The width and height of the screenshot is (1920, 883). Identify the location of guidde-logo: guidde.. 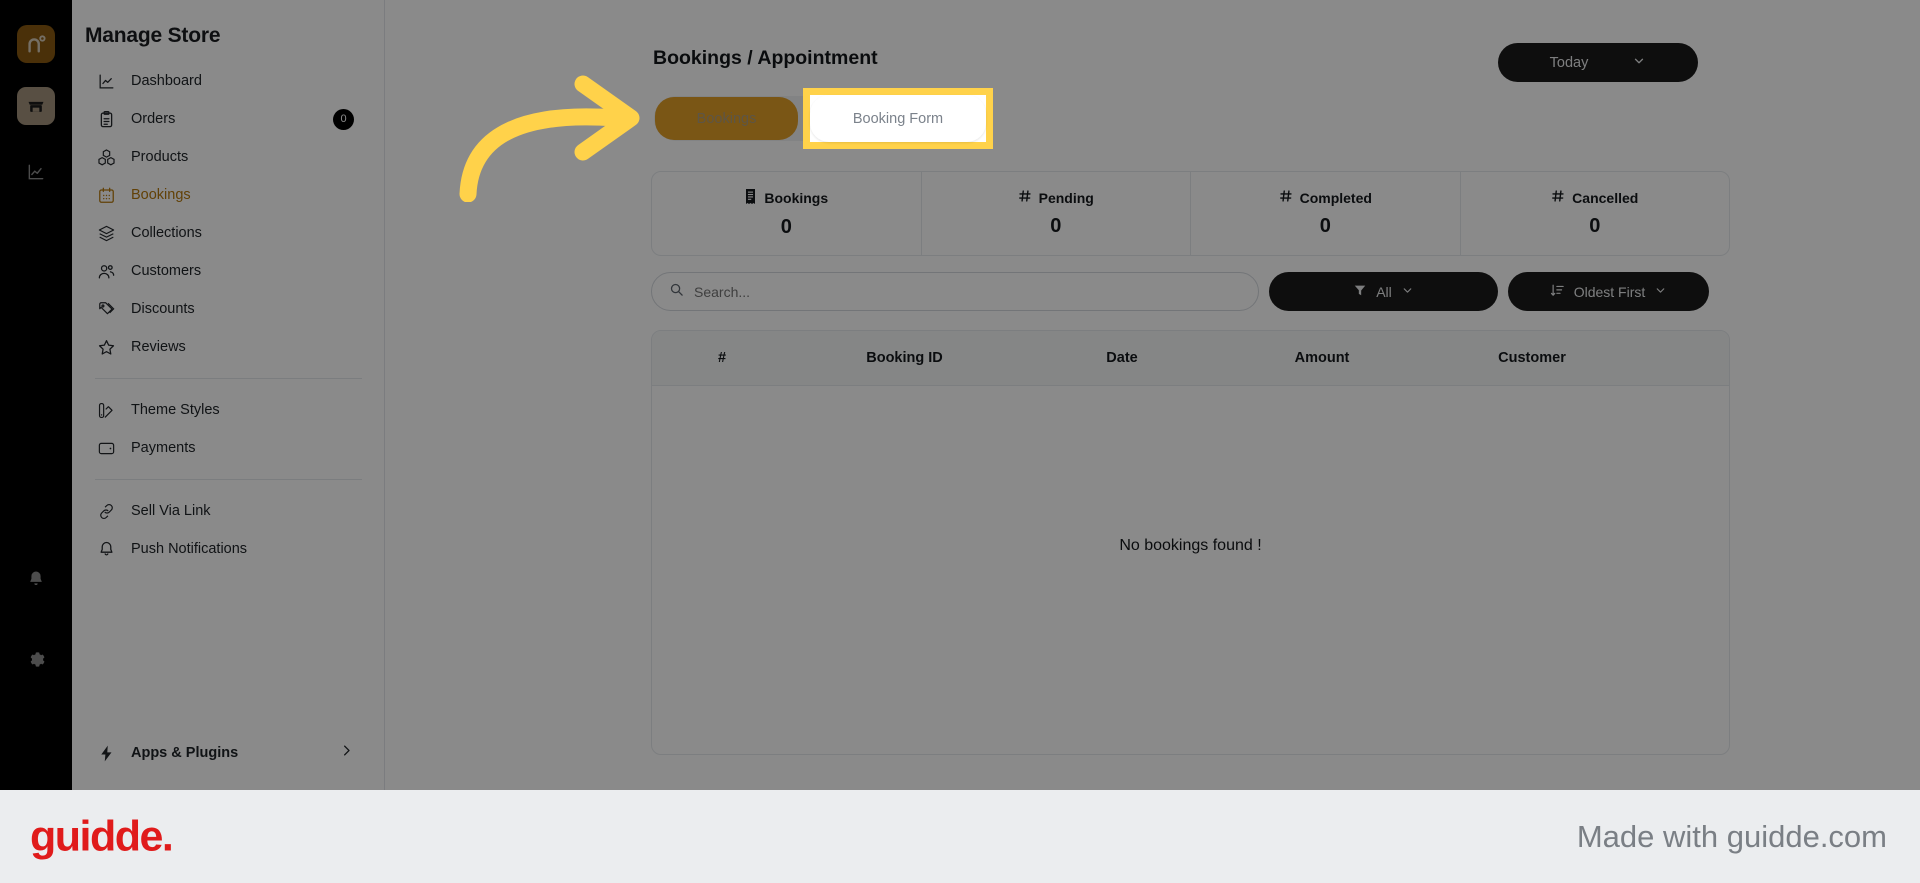
(102, 836).